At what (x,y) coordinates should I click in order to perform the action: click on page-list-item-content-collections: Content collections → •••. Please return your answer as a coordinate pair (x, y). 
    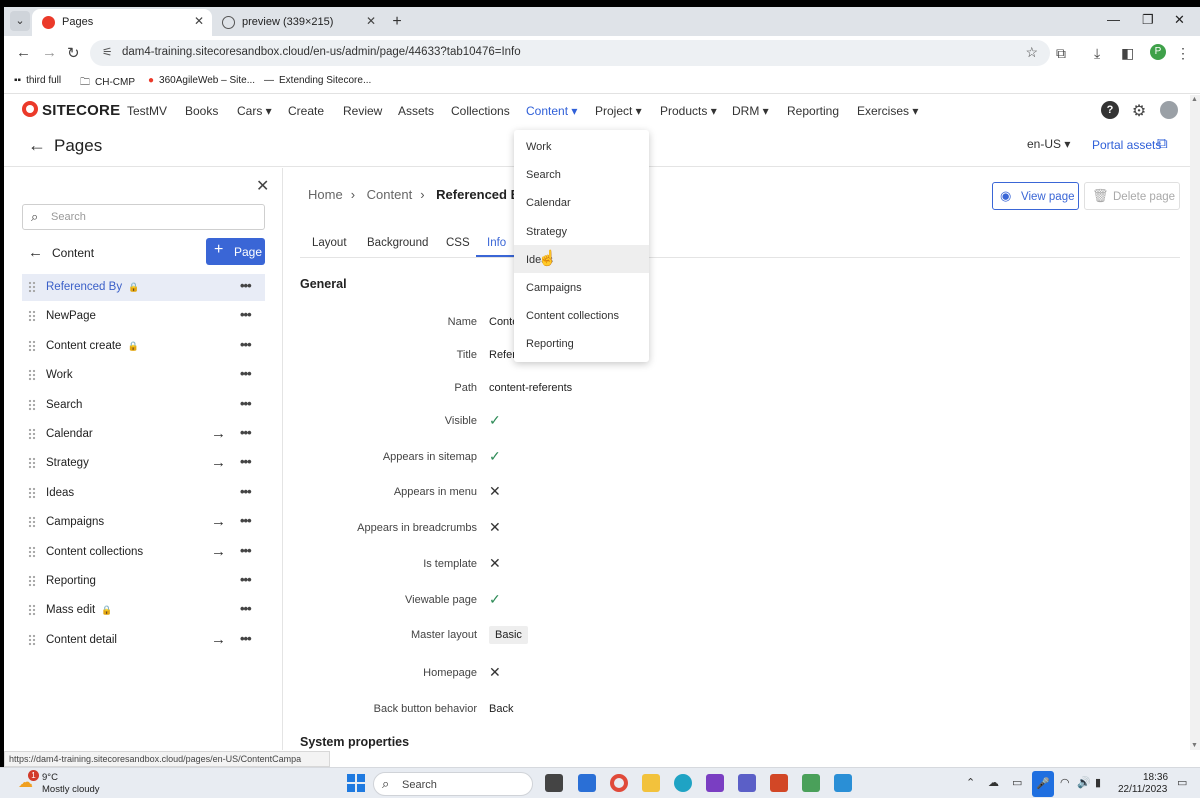
    Looking at the image, I should click on (143, 552).